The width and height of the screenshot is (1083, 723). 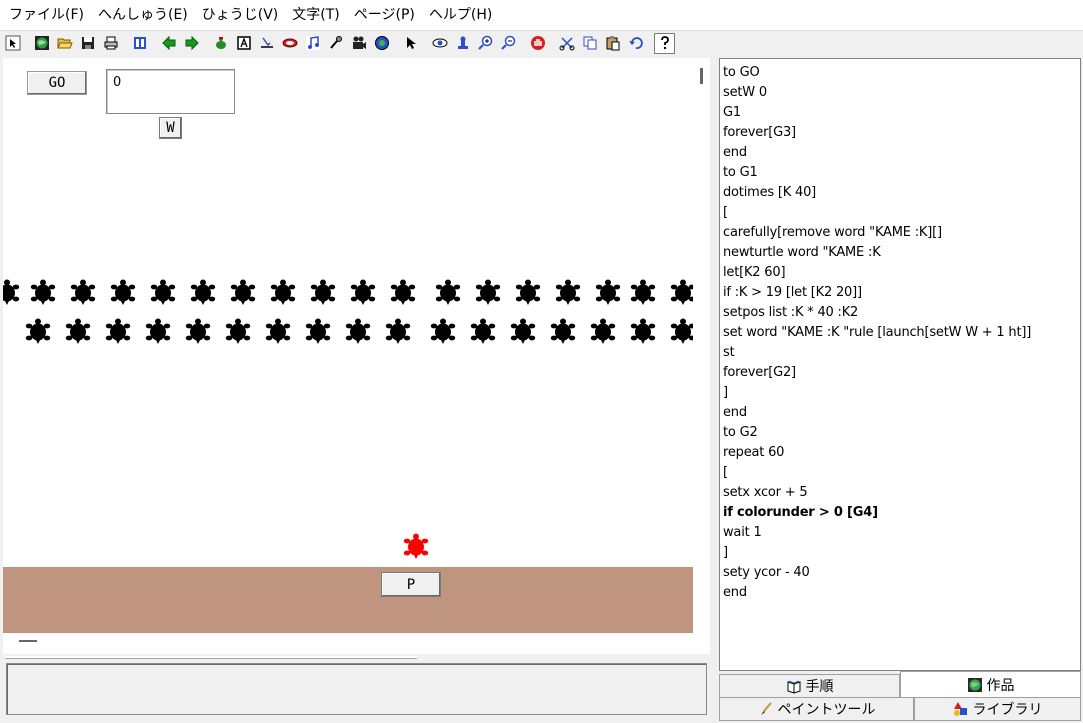 I want to click on copy-icon, so click(x=589, y=43).